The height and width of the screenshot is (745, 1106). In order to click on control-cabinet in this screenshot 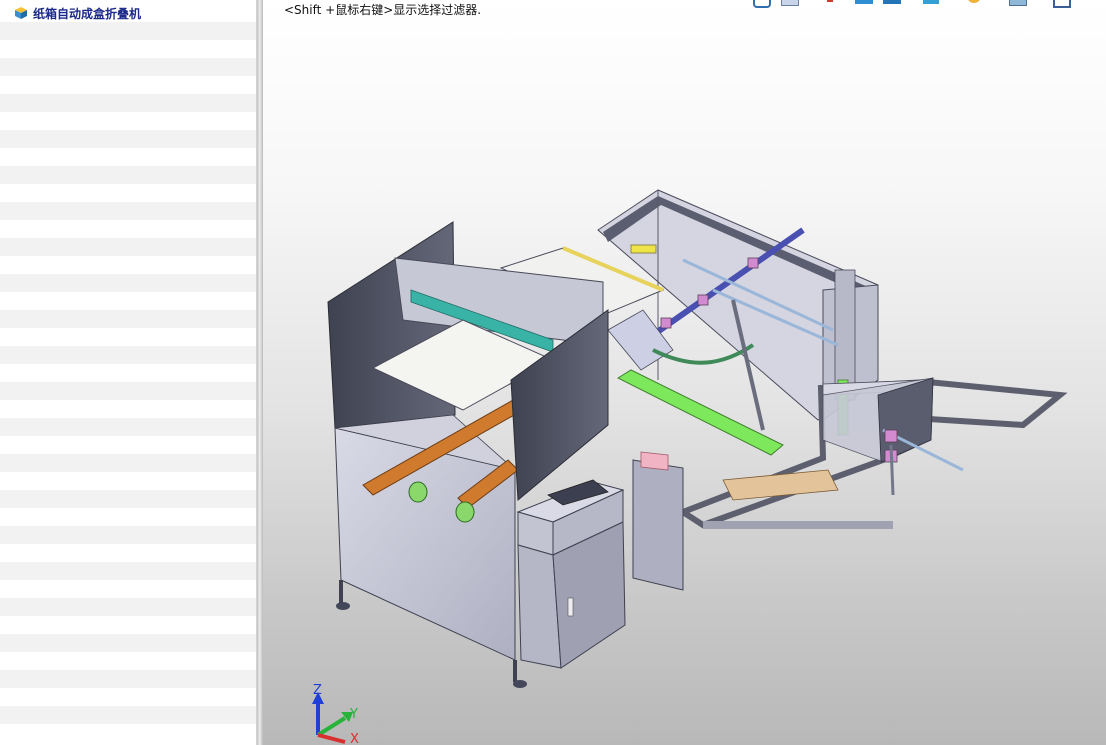, I will do `click(600, 560)`.